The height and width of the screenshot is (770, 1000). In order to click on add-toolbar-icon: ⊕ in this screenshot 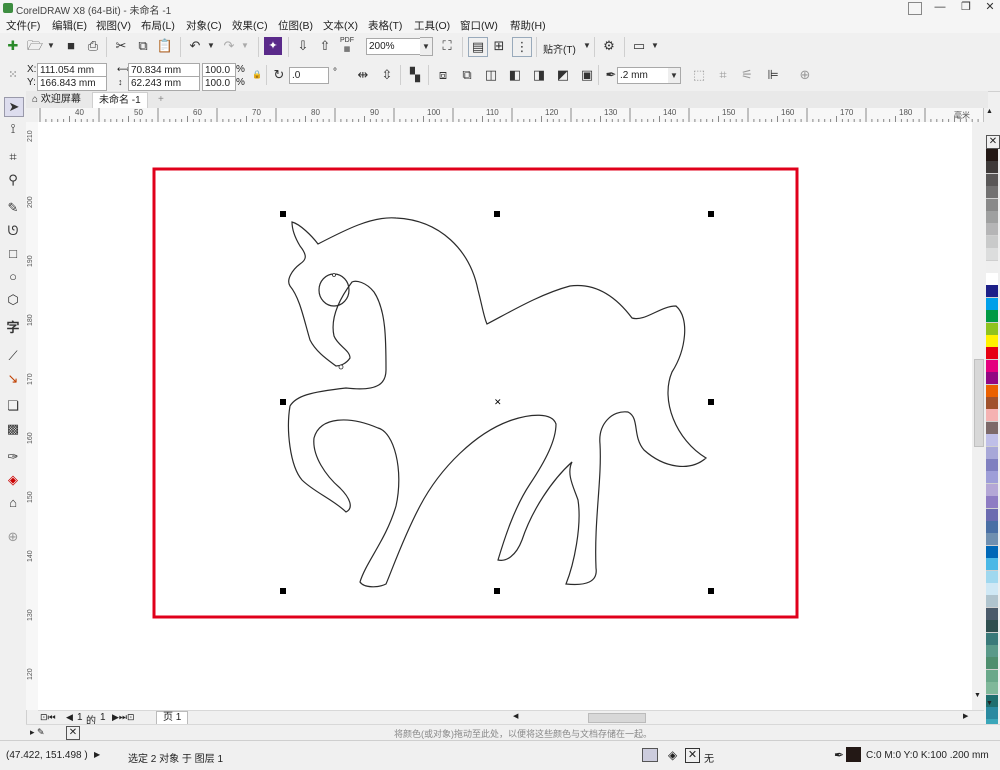, I will do `click(805, 75)`.